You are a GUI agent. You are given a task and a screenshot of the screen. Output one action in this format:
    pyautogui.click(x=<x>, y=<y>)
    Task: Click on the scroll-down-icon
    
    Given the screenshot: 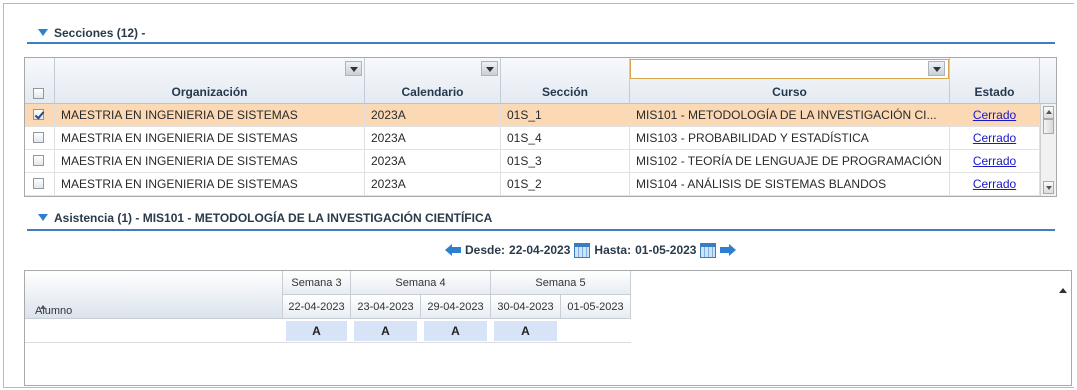 What is the action you would take?
    pyautogui.click(x=1048, y=187)
    